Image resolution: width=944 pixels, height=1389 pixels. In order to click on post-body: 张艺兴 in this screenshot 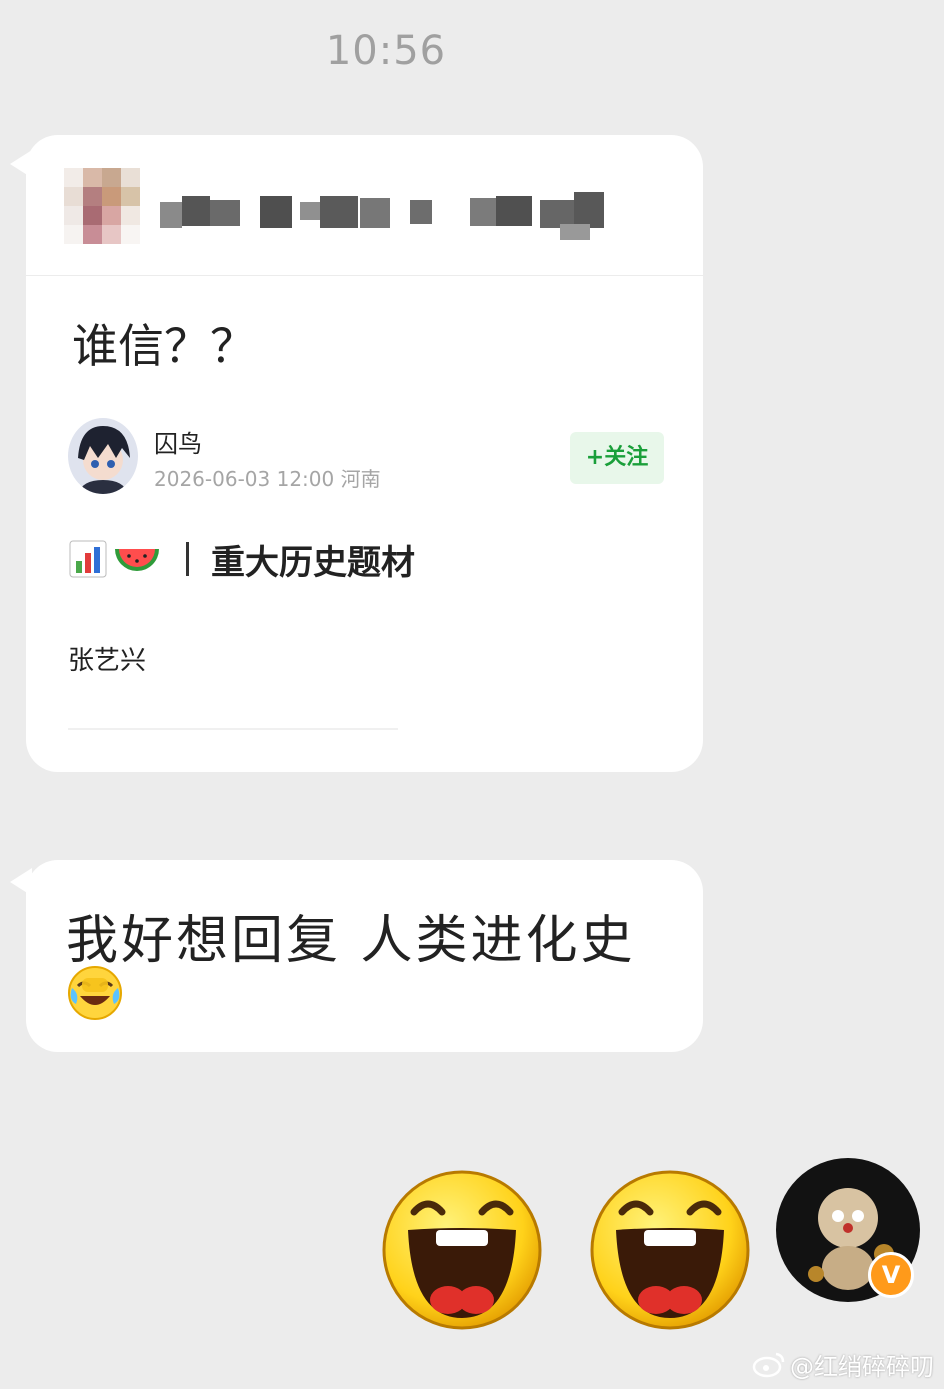, I will do `click(107, 661)`.